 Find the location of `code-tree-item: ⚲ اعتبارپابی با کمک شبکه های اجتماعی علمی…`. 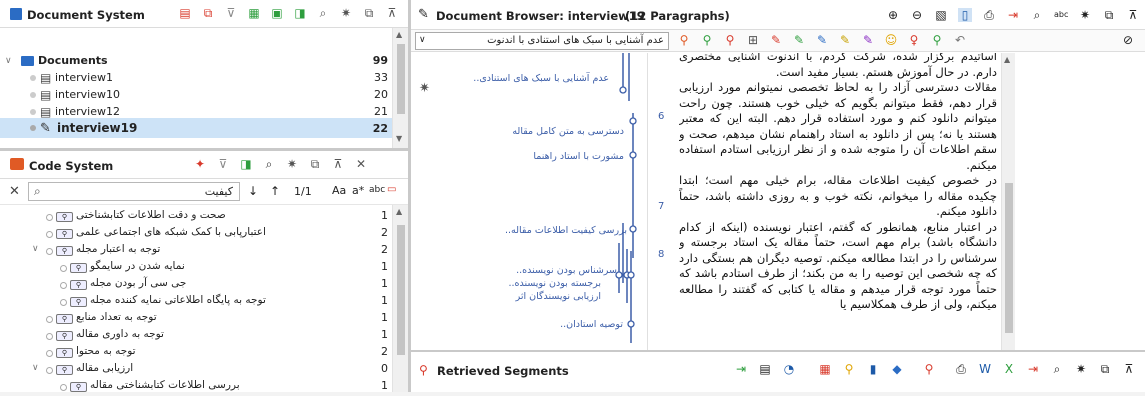

code-tree-item: ⚲ اعتبارپابی با کمک شبکه های اجتماعی علمی… is located at coordinates (196, 234).